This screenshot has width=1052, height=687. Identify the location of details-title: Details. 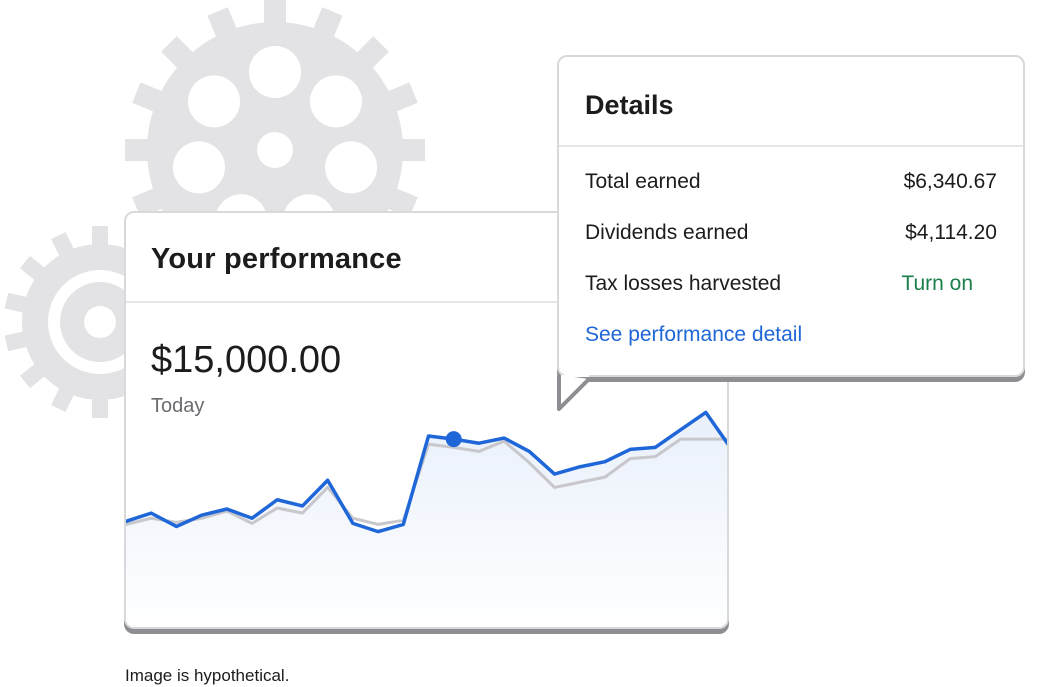
(791, 102).